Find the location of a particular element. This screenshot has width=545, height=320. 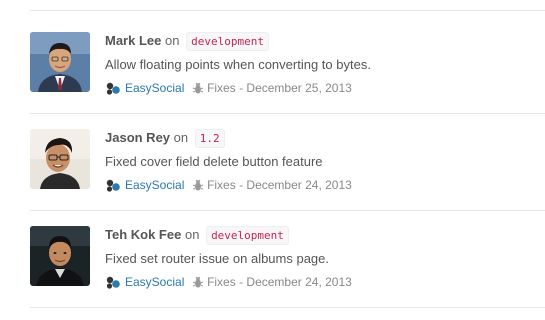

commit-header: Mark Lee on development is located at coordinates (325, 41).